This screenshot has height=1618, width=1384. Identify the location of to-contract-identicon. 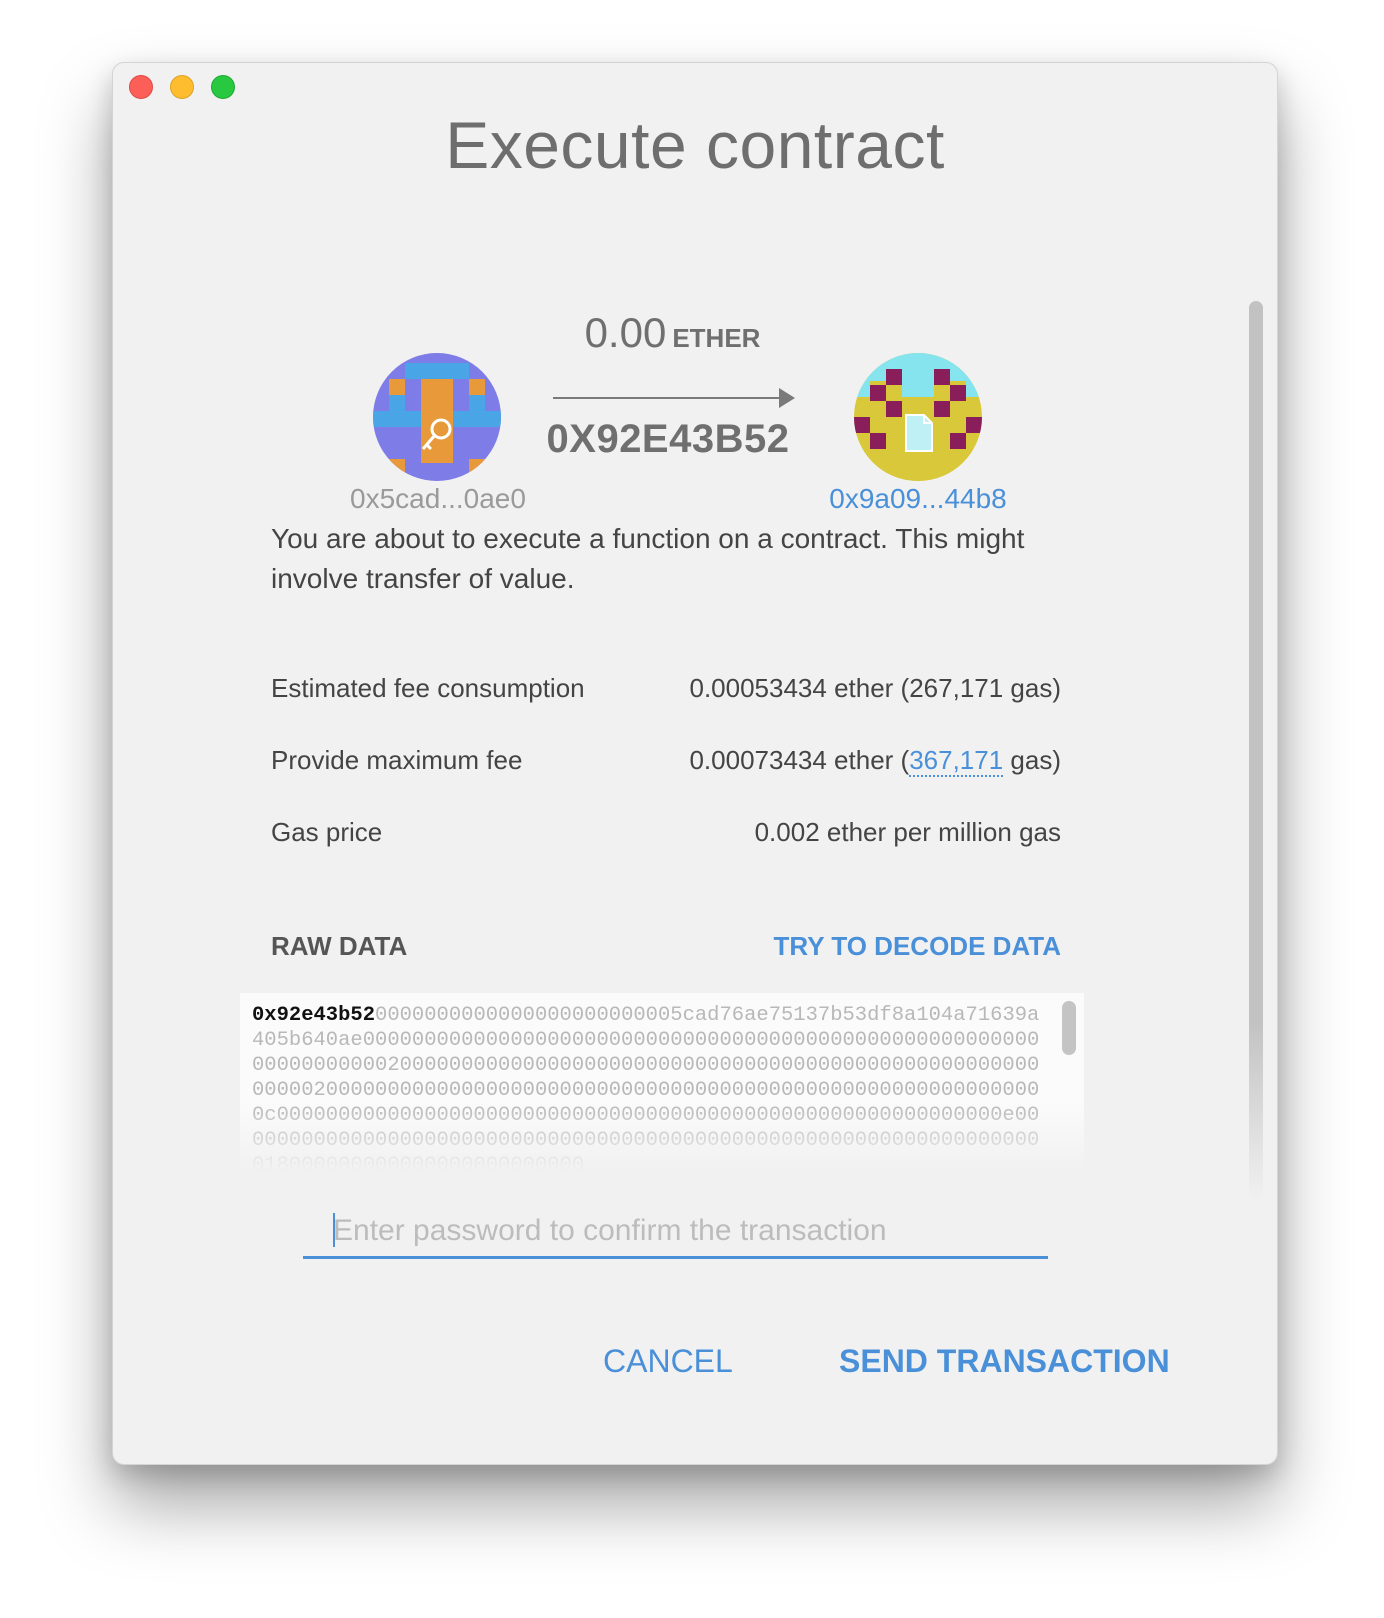
(918, 417).